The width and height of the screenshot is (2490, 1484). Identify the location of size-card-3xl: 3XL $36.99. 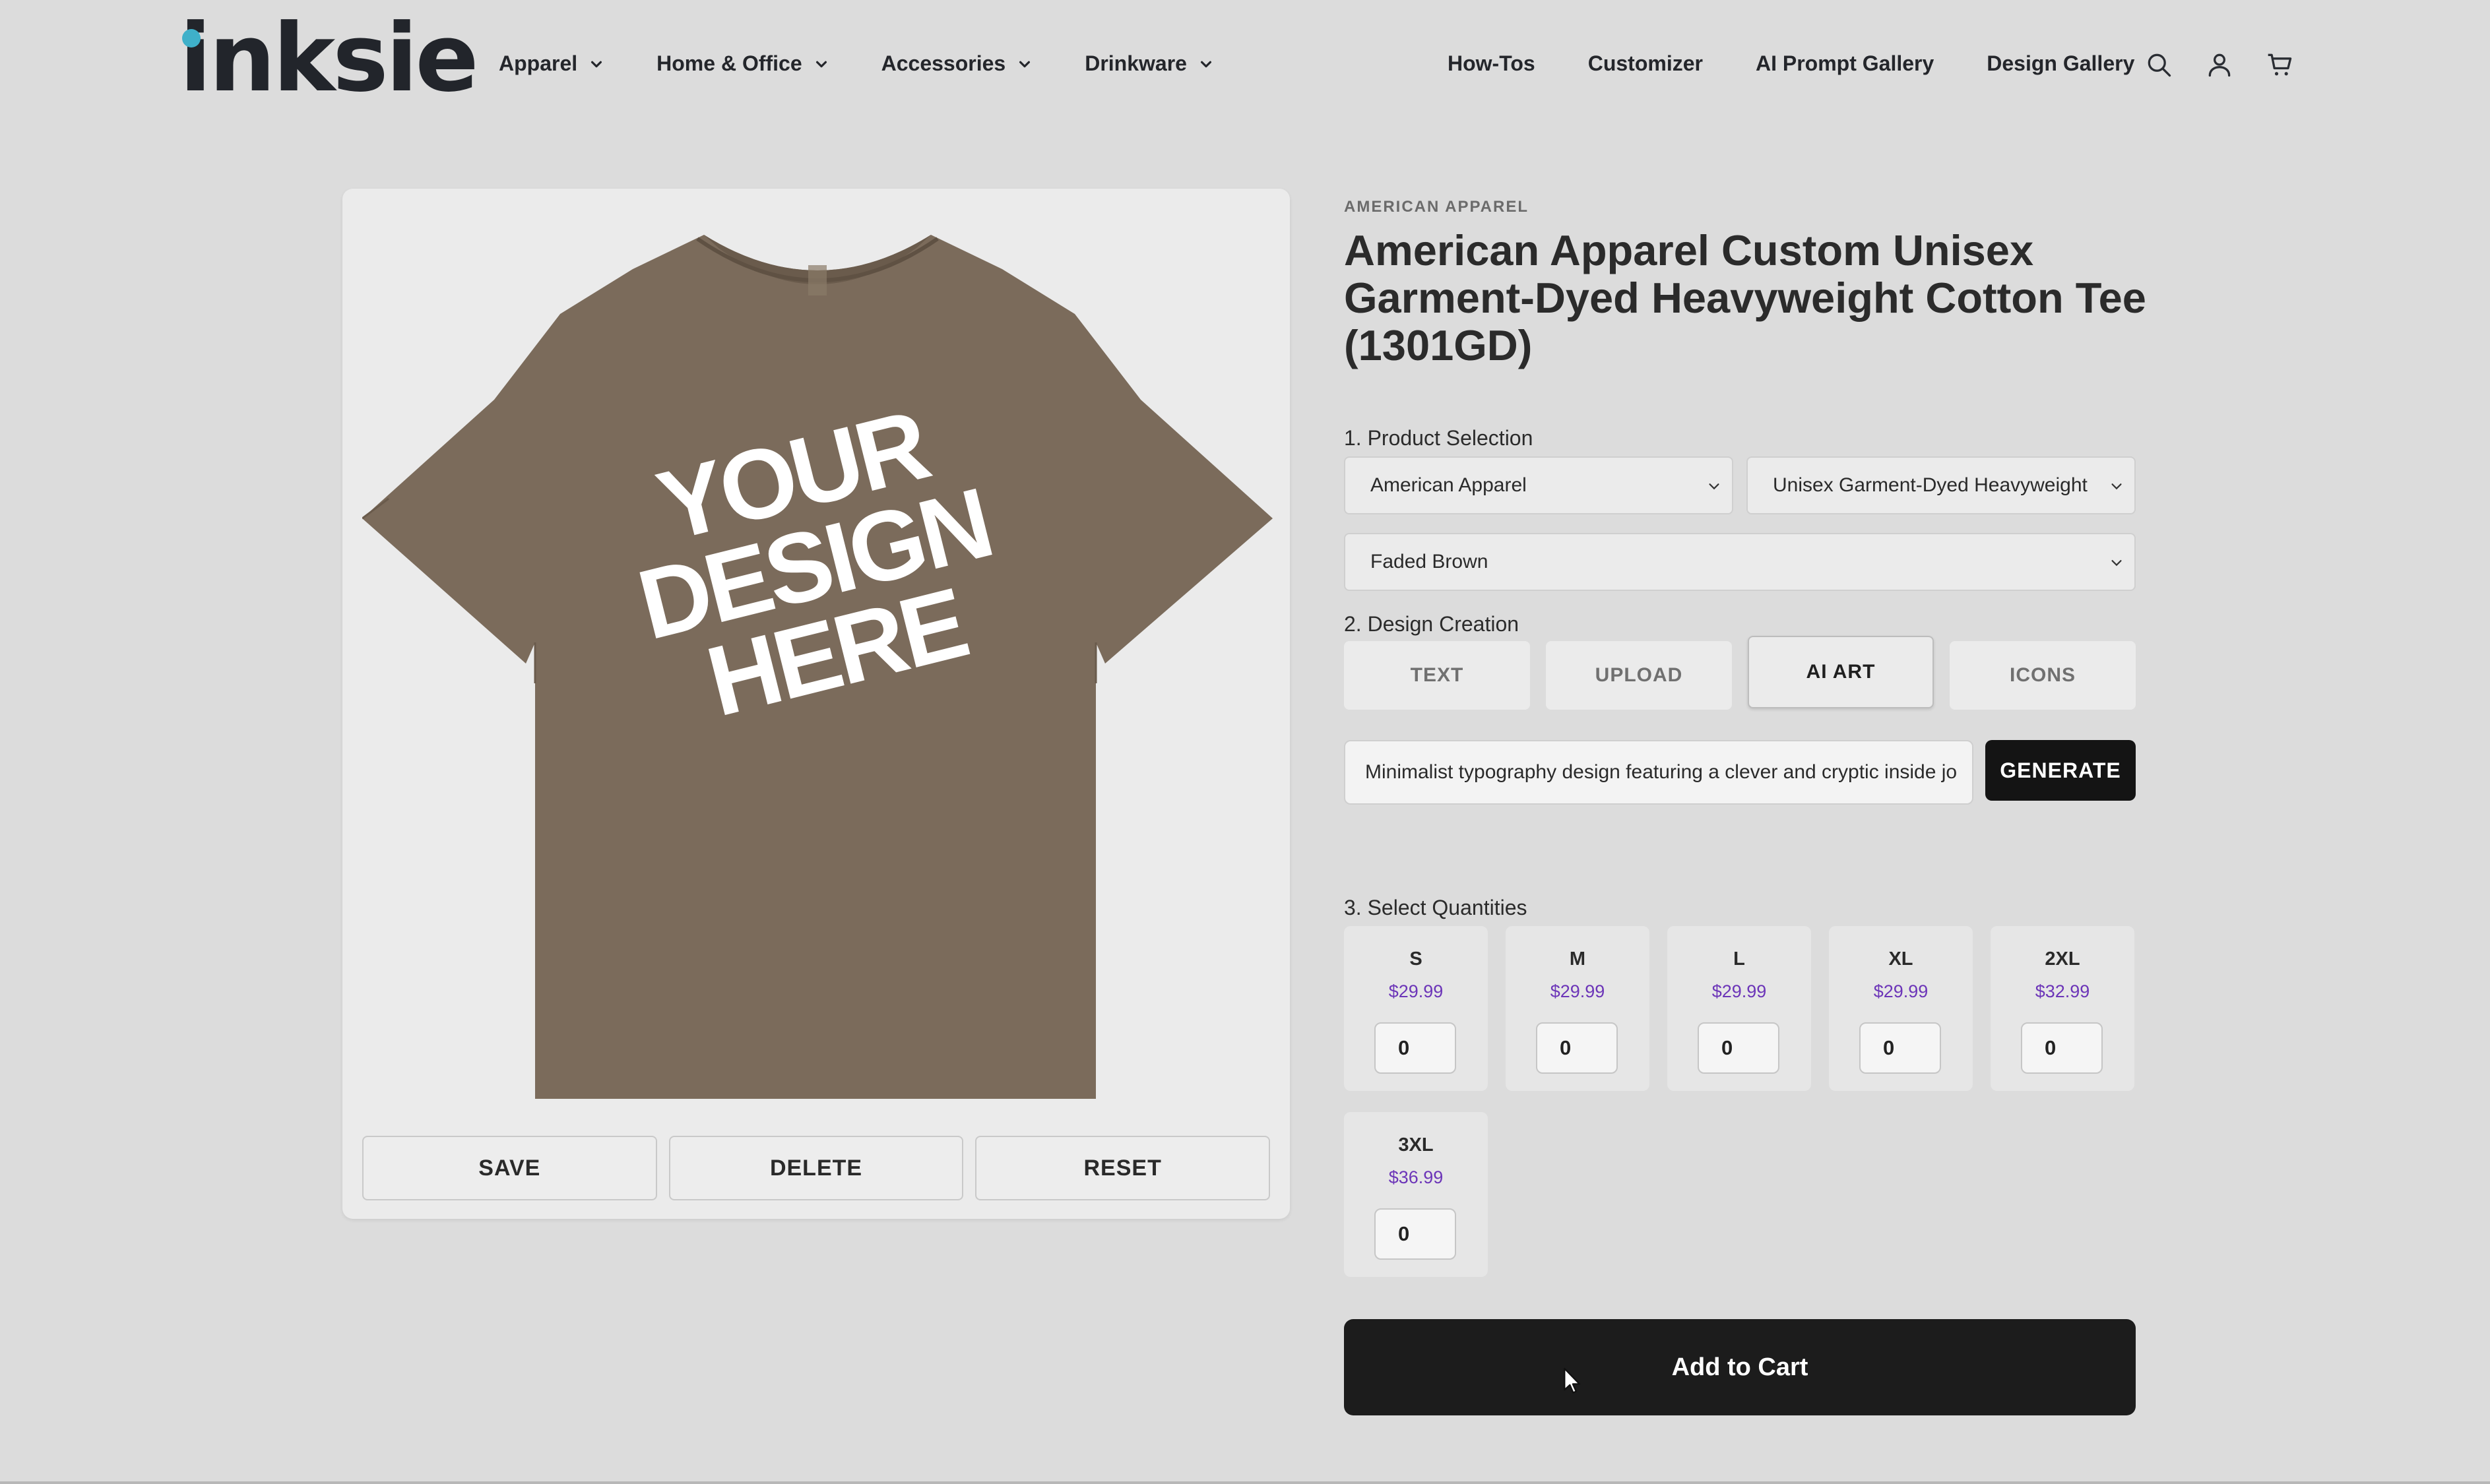
(1416, 1194).